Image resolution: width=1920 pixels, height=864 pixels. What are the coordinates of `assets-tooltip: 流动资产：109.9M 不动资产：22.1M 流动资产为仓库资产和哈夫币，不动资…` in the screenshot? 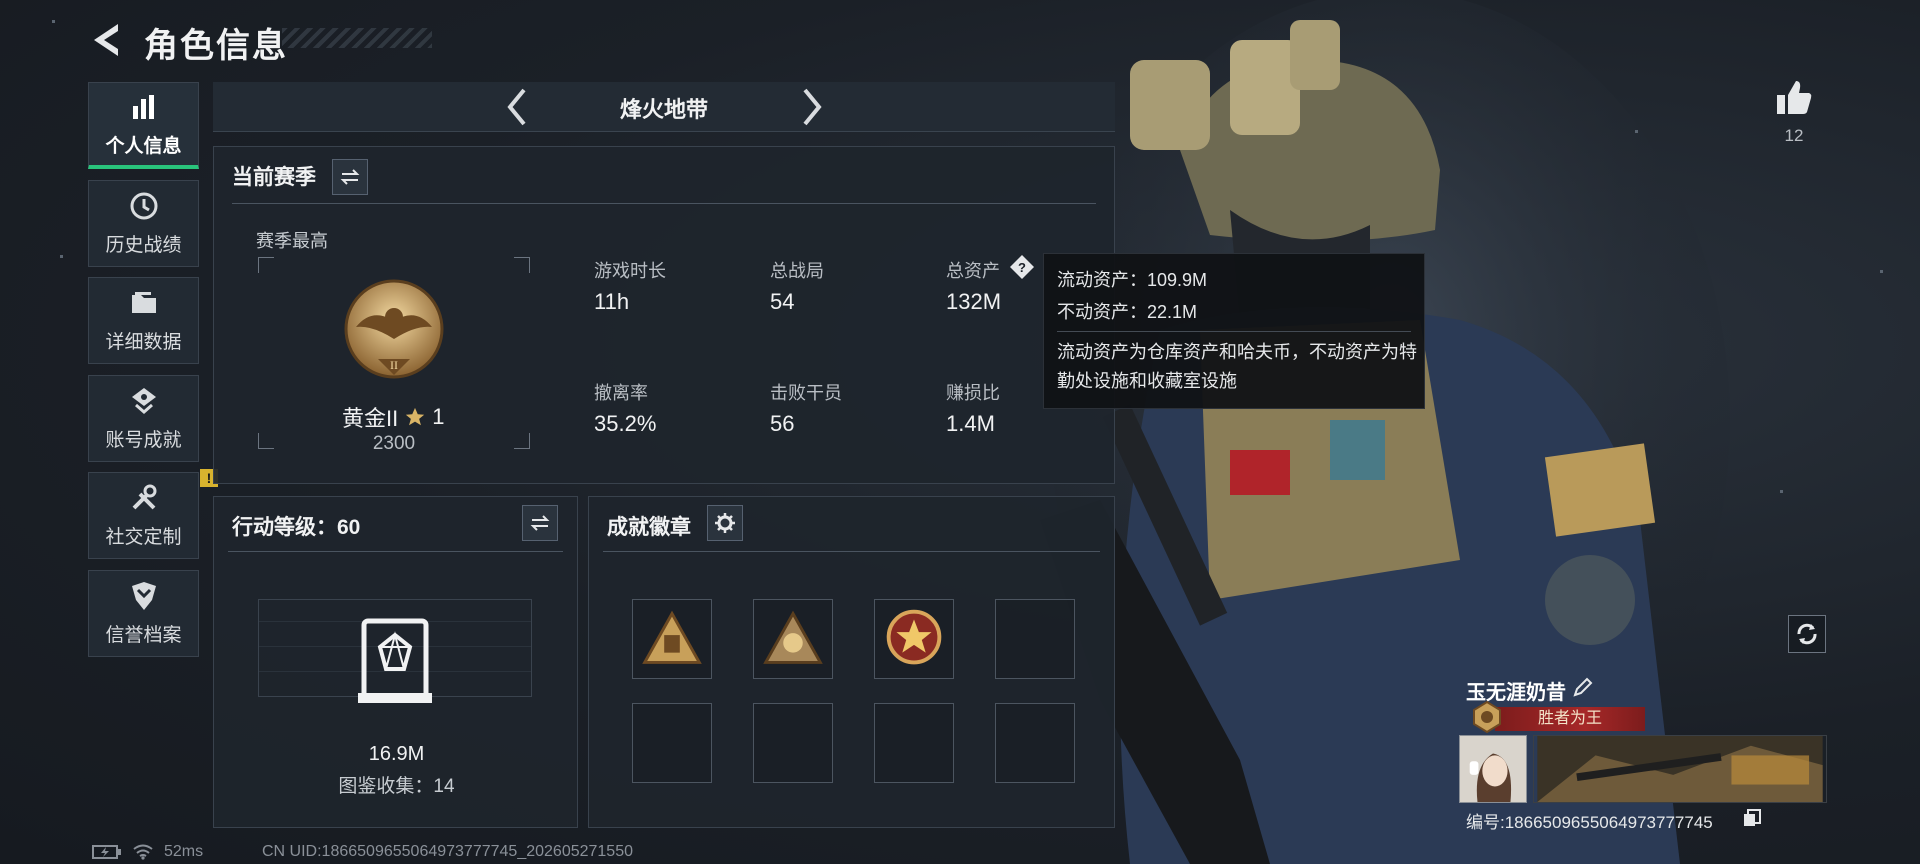 It's located at (1234, 331).